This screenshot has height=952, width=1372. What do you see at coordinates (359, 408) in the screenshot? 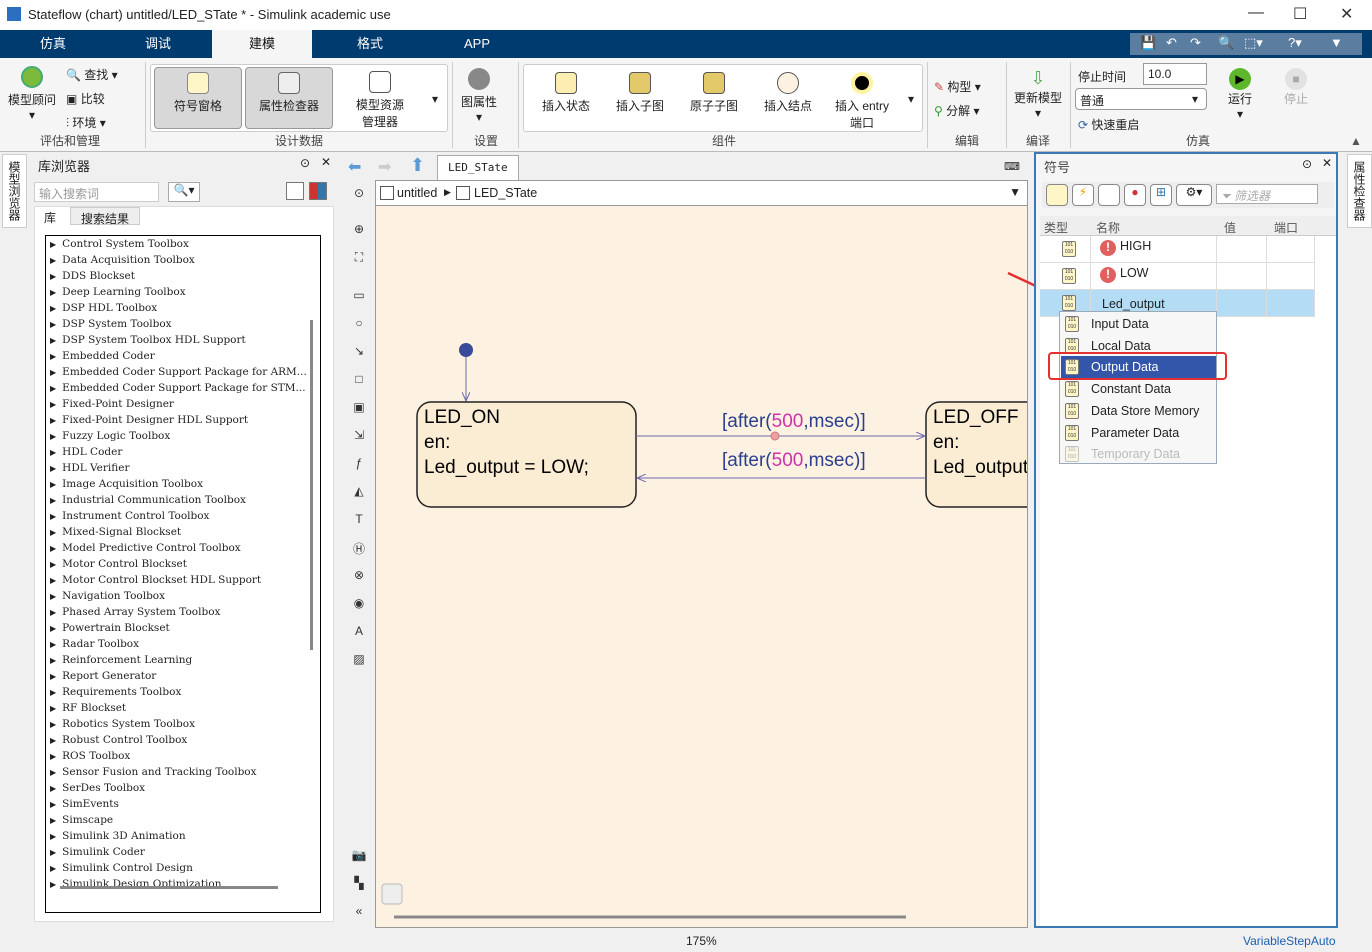
I see `subchart-tool-icon: ▣` at bounding box center [359, 408].